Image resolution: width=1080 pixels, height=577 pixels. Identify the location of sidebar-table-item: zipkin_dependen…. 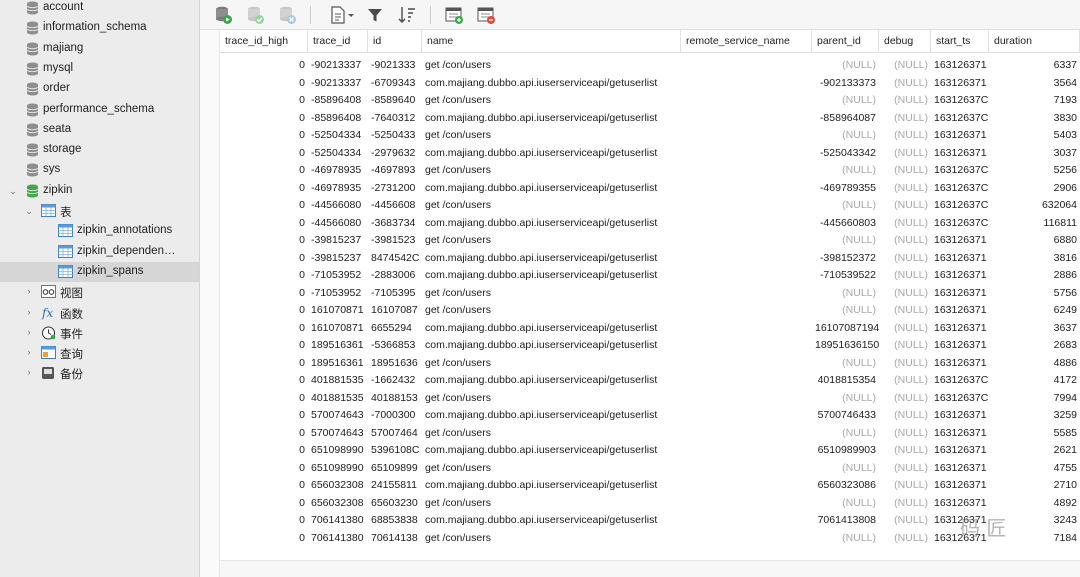
(99, 252).